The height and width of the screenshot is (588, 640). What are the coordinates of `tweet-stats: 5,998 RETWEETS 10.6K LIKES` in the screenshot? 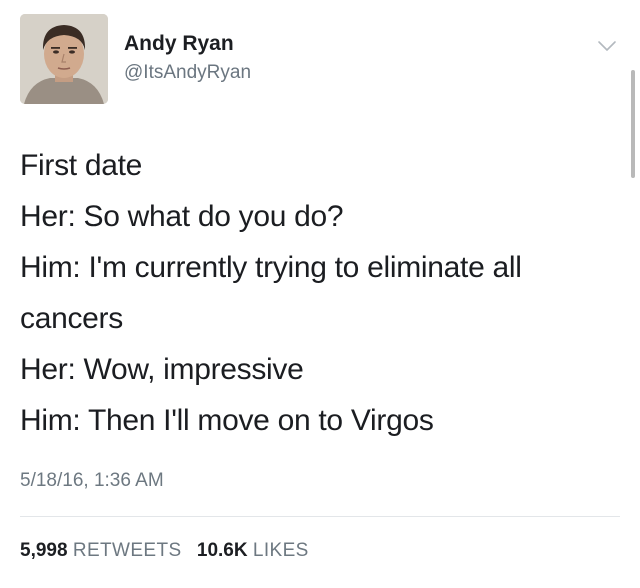 It's located at (169, 551).